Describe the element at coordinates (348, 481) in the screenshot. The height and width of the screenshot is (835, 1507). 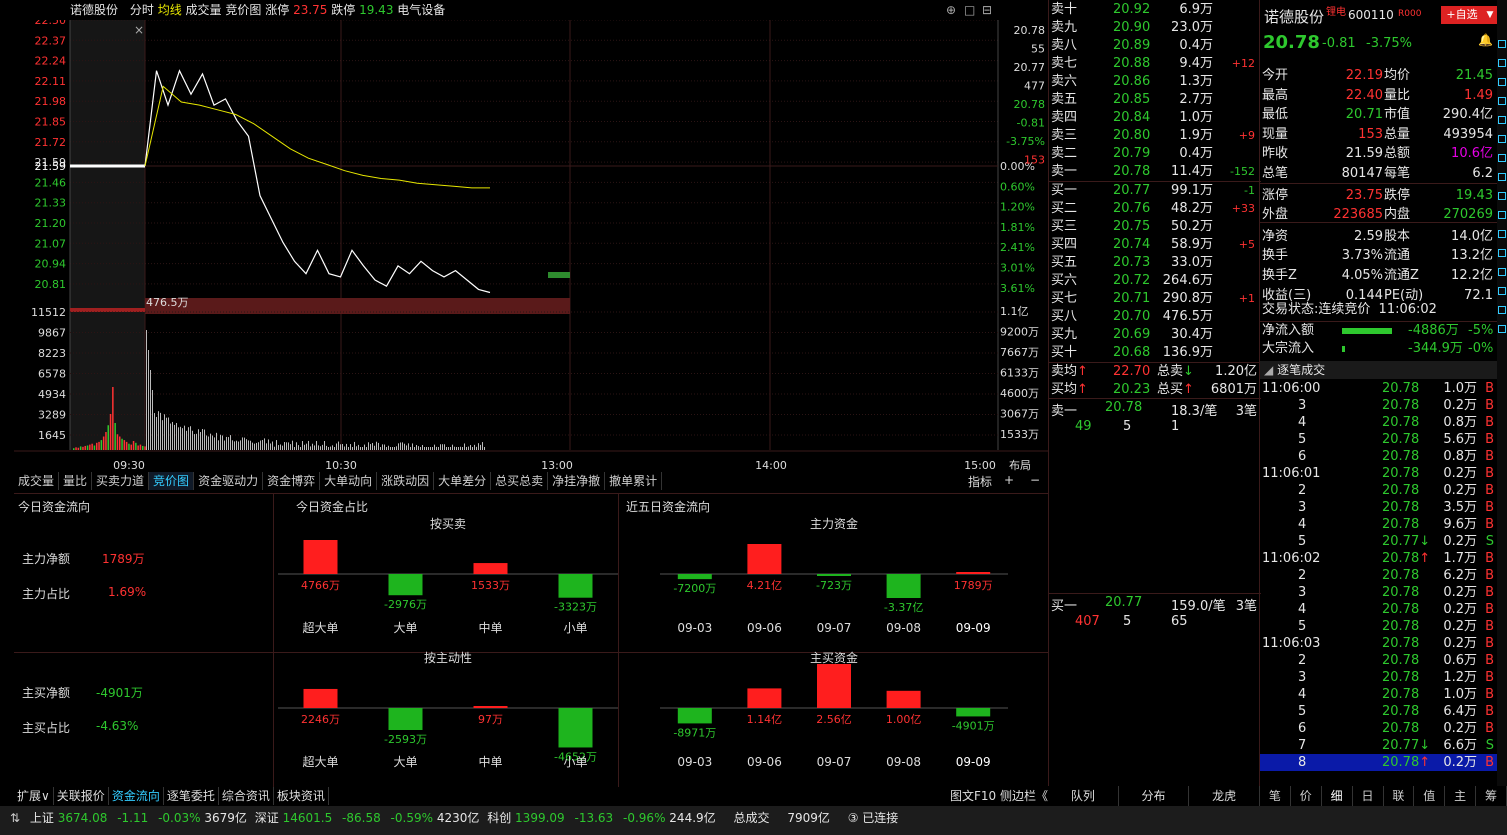
I see `subtab-6: 大单动向` at that location.